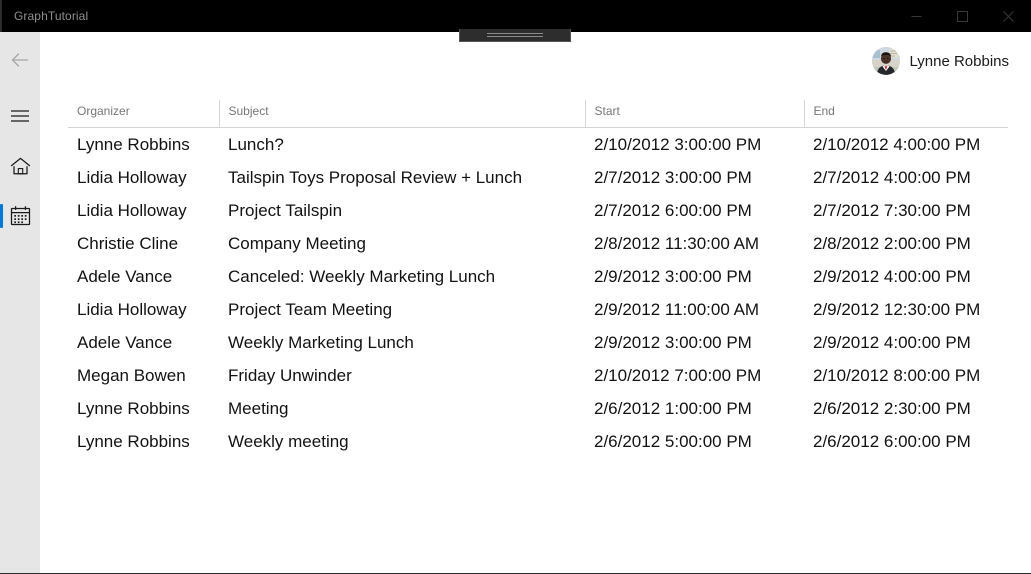 The image size is (1031, 574). I want to click on cell-end: 2/7/2012 7:30:00 PM, so click(892, 210).